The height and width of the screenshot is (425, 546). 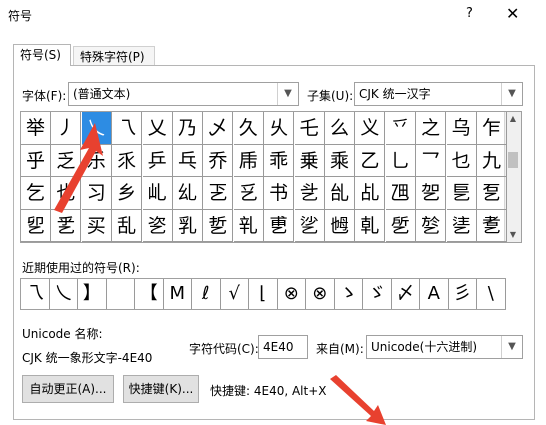 I want to click on symbol-cell: 乇, so click(x=309, y=128).